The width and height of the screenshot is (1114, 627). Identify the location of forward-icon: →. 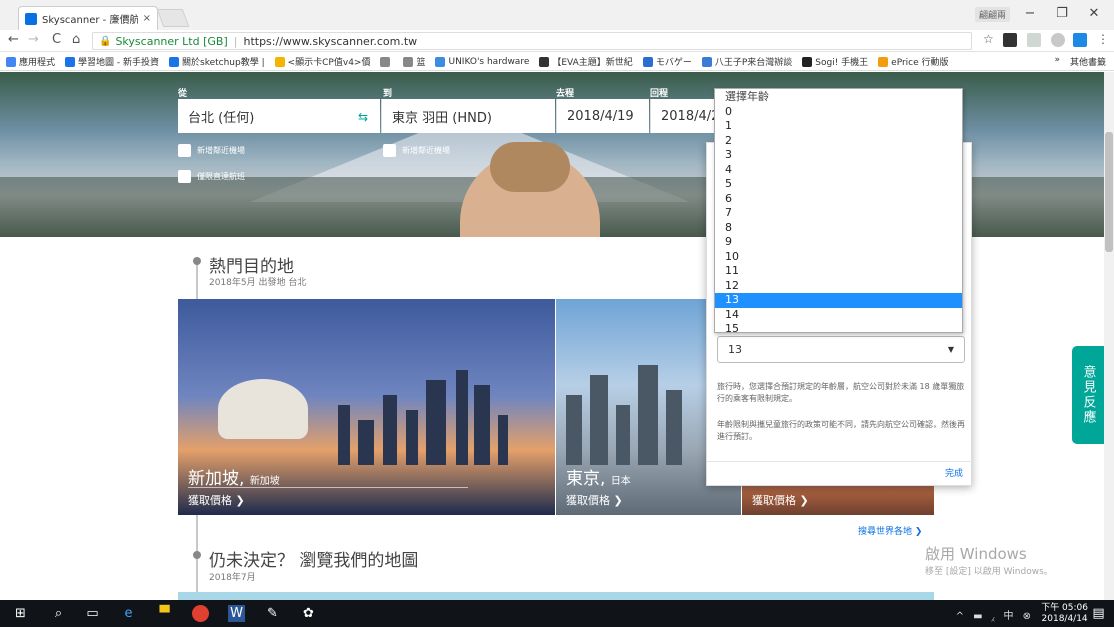
(33, 39).